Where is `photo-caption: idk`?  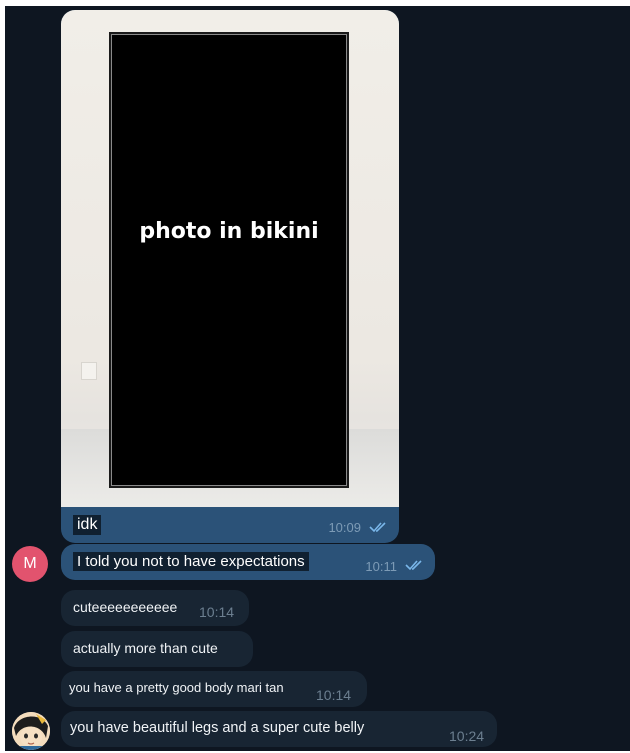
photo-caption: idk is located at coordinates (87, 525).